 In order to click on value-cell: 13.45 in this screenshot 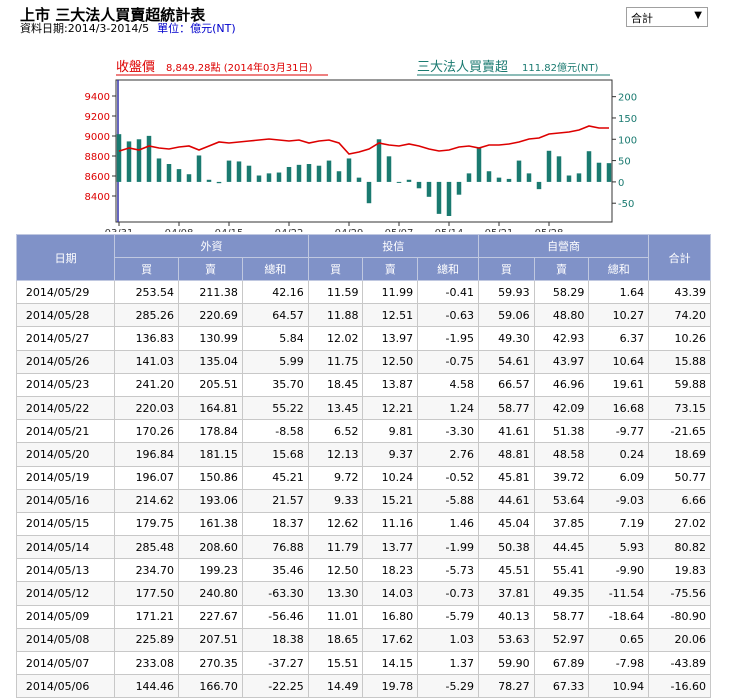, I will do `click(335, 408)`.